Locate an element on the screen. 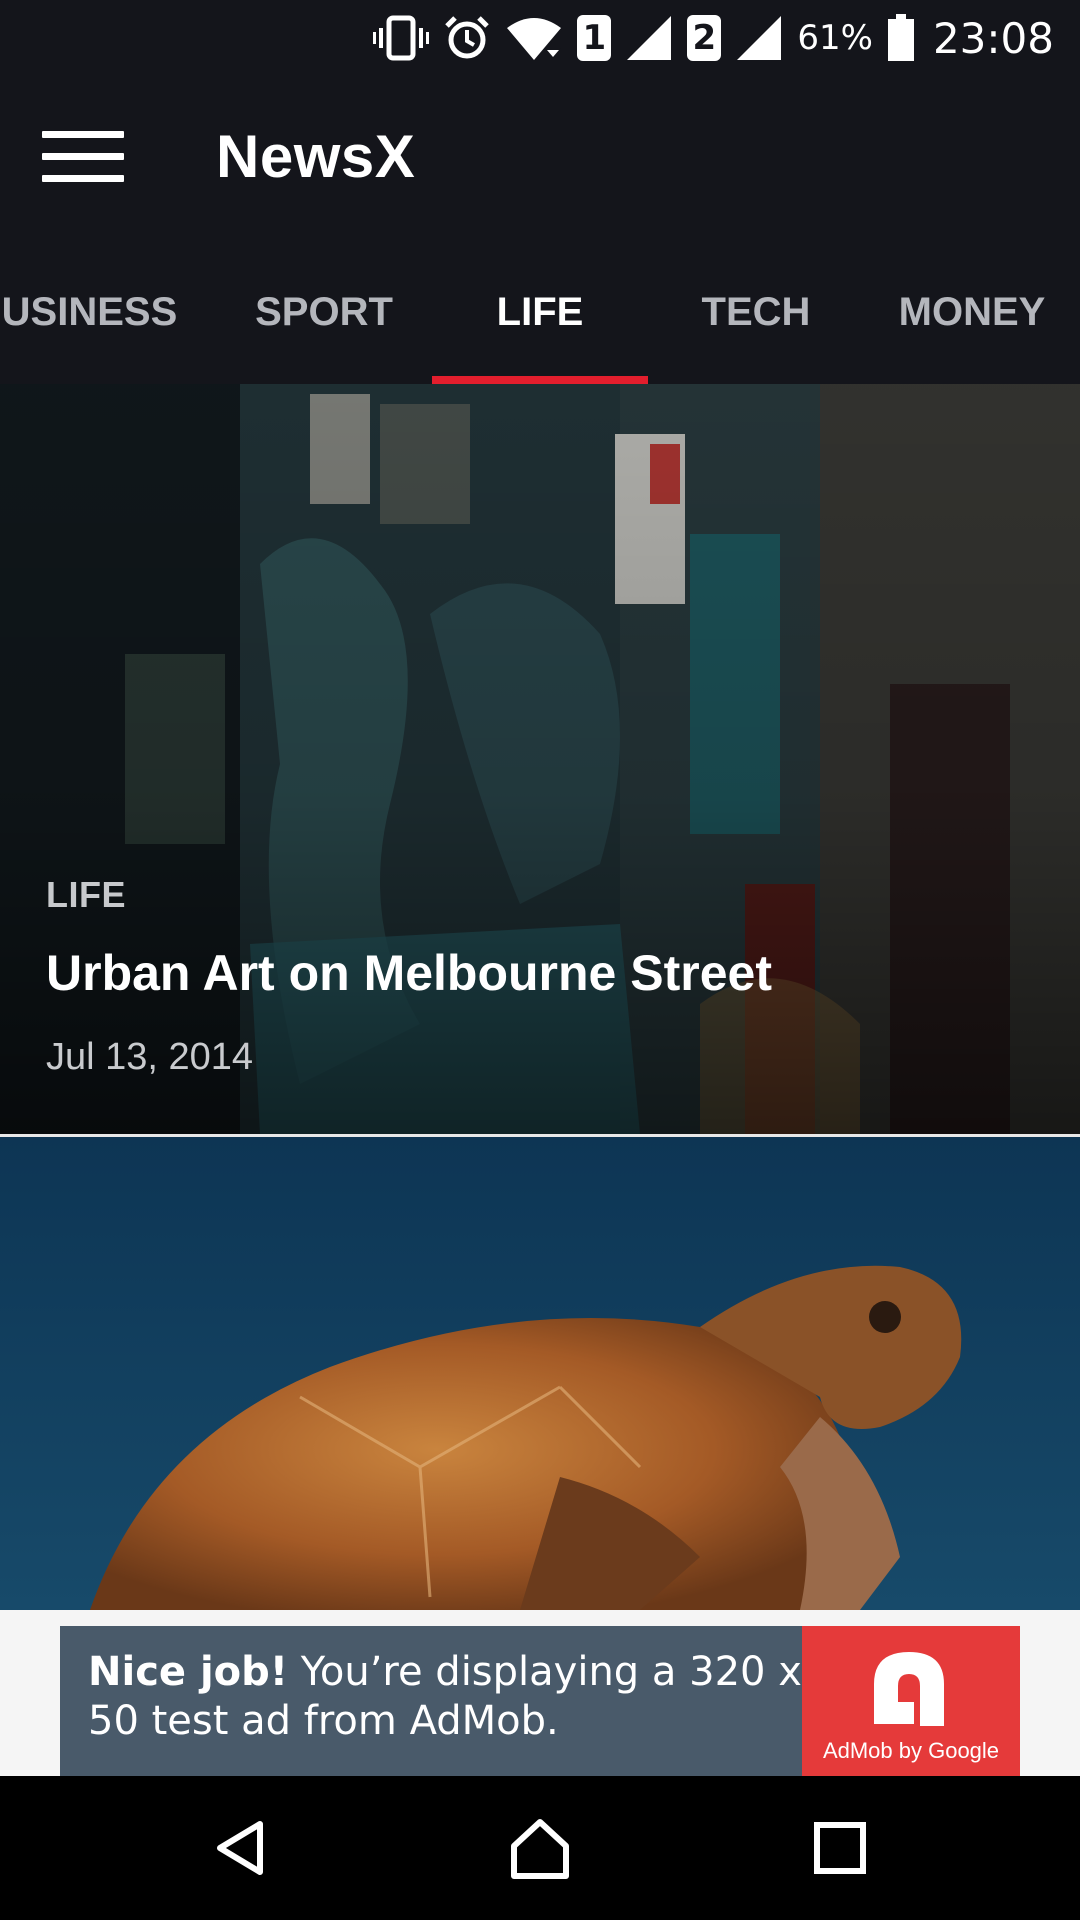 The width and height of the screenshot is (1080, 1920). active-tab-indicator is located at coordinates (540, 380).